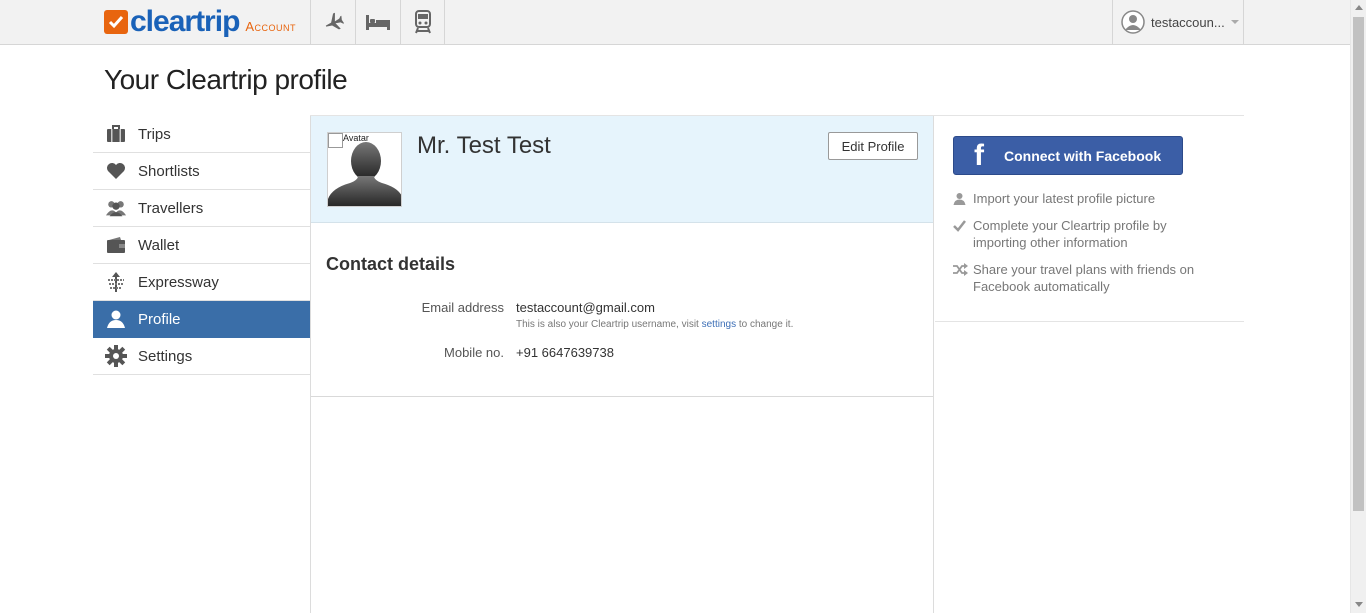 The width and height of the screenshot is (1366, 613). Describe the element at coordinates (462, 307) in the screenshot. I see `email-label: Email address` at that location.